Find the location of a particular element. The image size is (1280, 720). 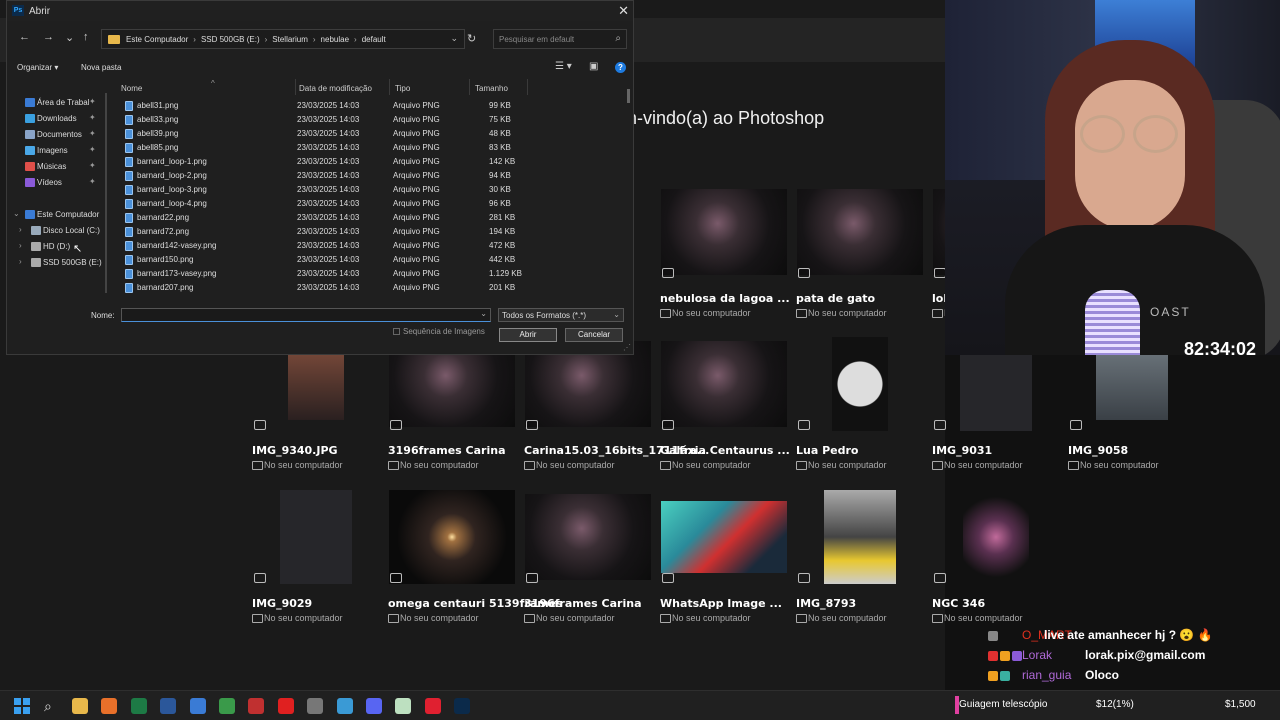

quick-access-item: Área de Trabal ✦ is located at coordinates (56, 103).